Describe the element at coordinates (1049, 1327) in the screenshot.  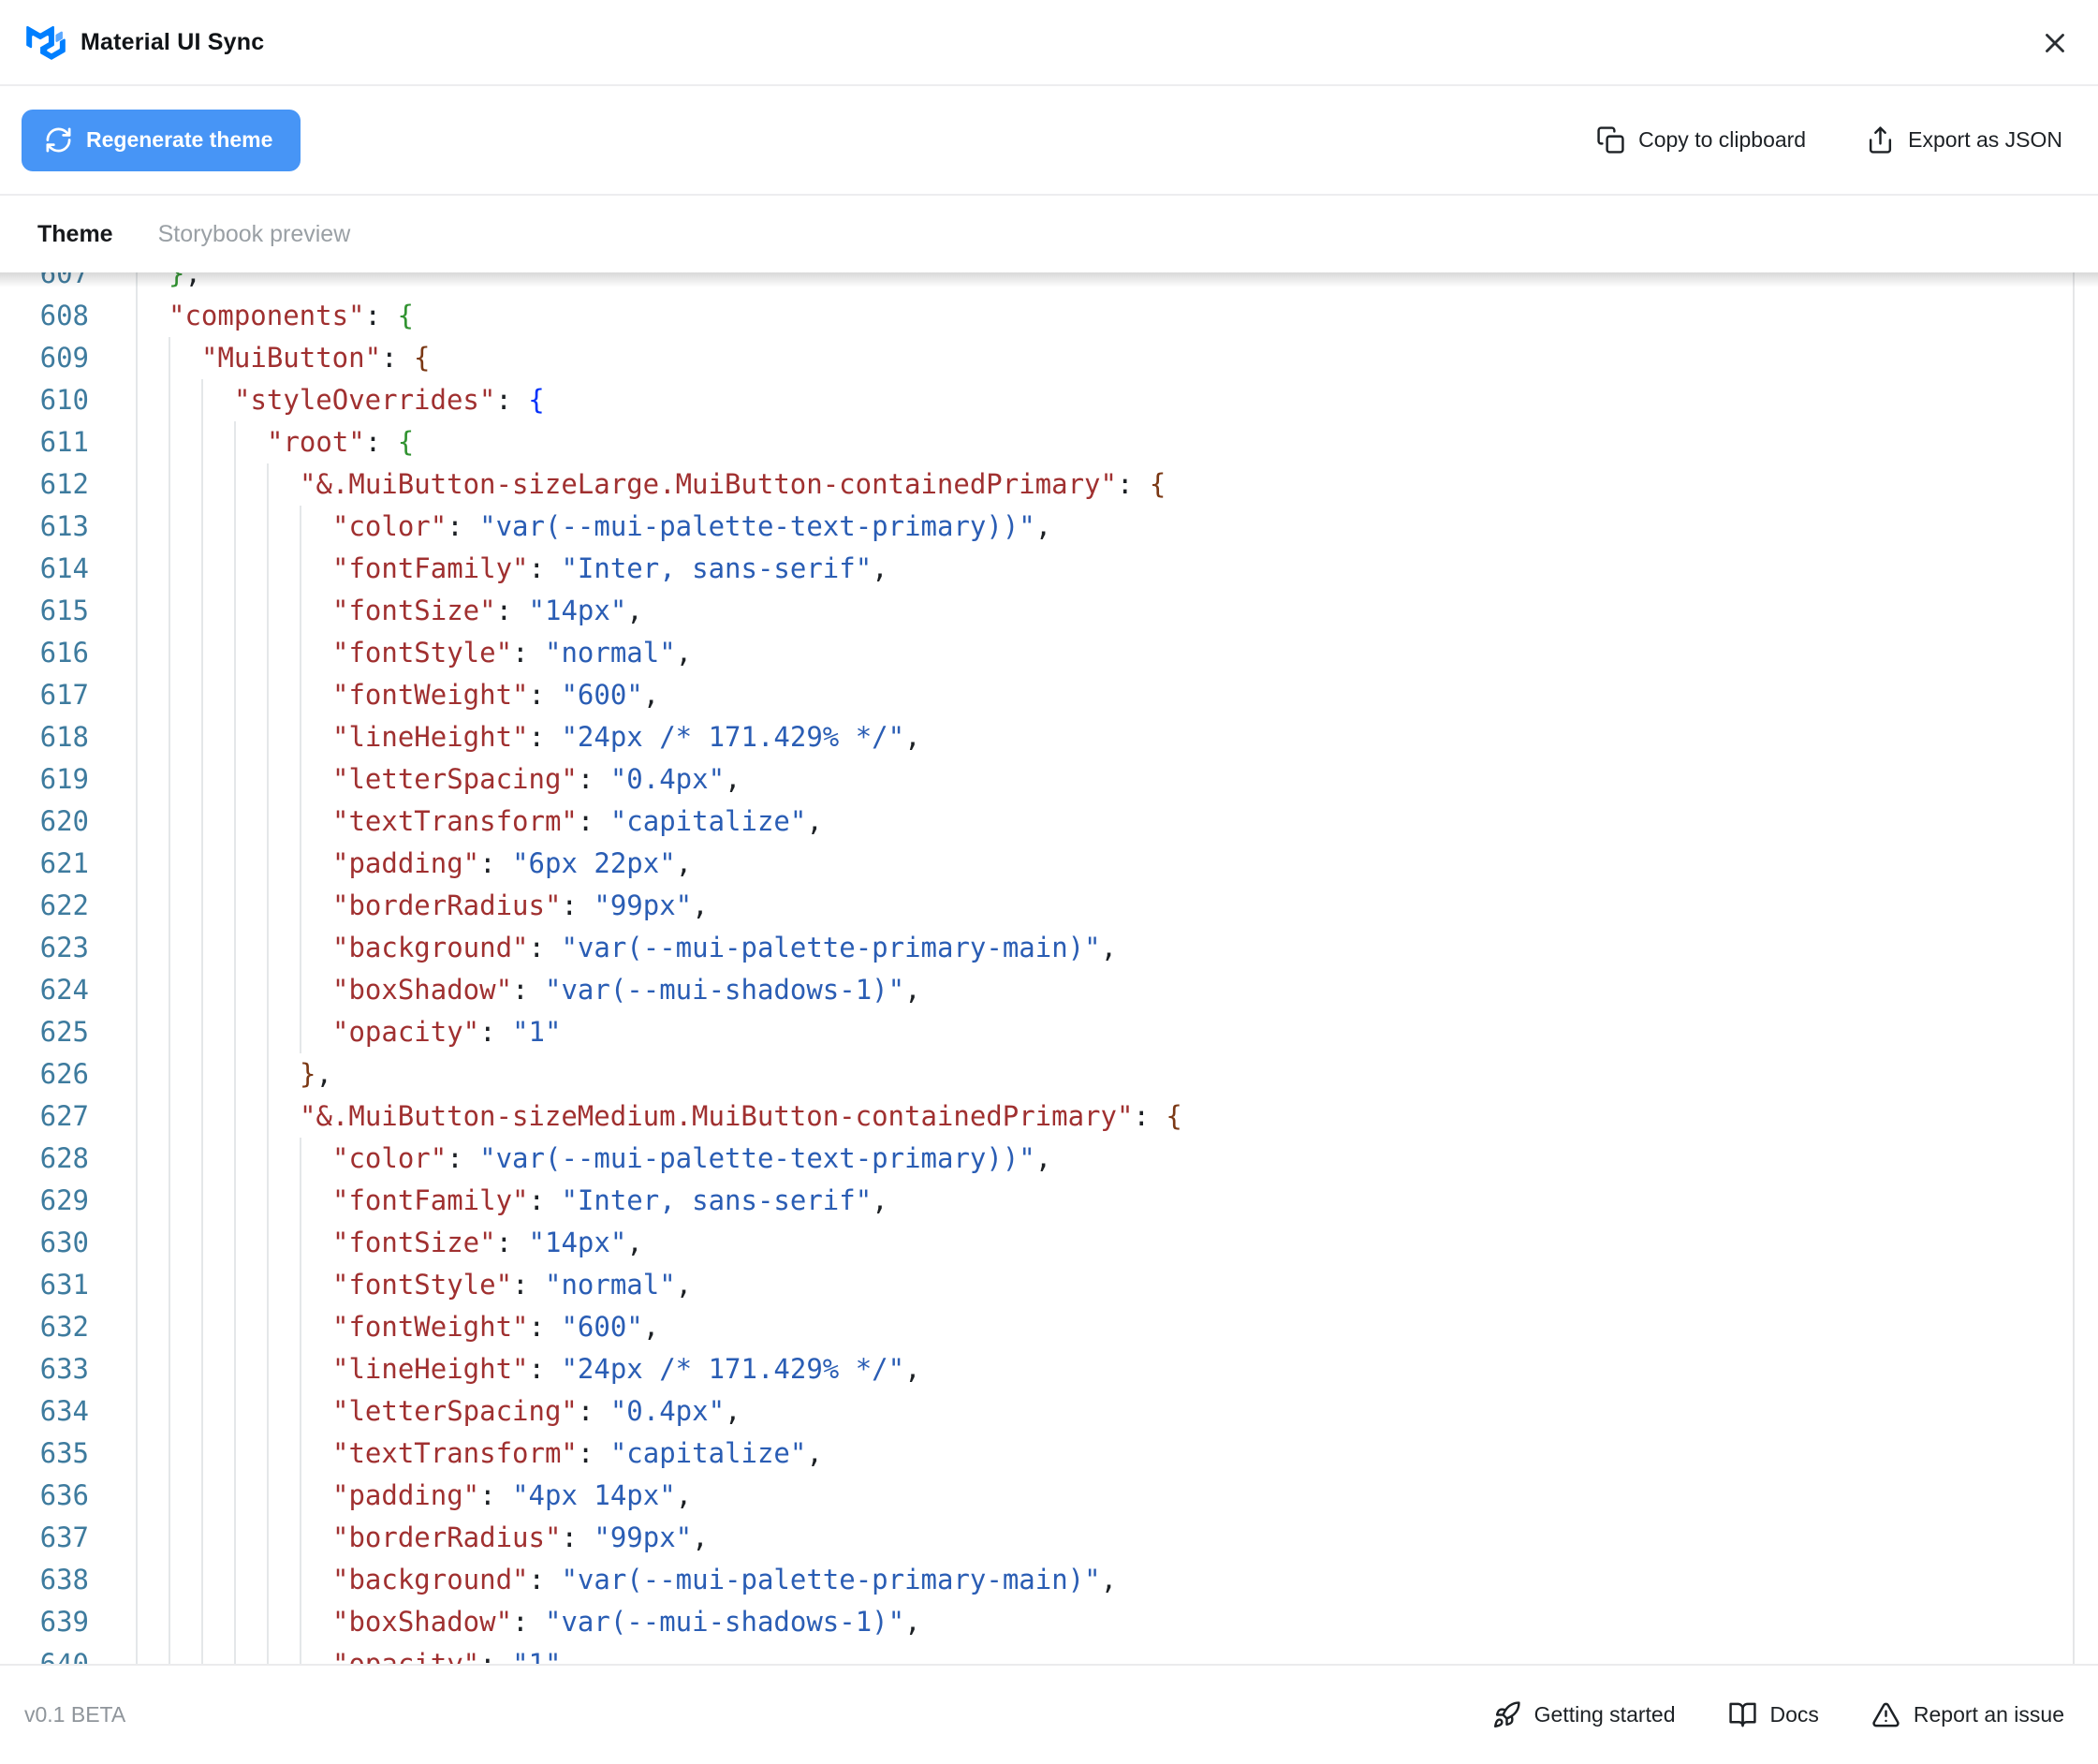
I see `code-line: 632 "fontWeight": "600",` at that location.